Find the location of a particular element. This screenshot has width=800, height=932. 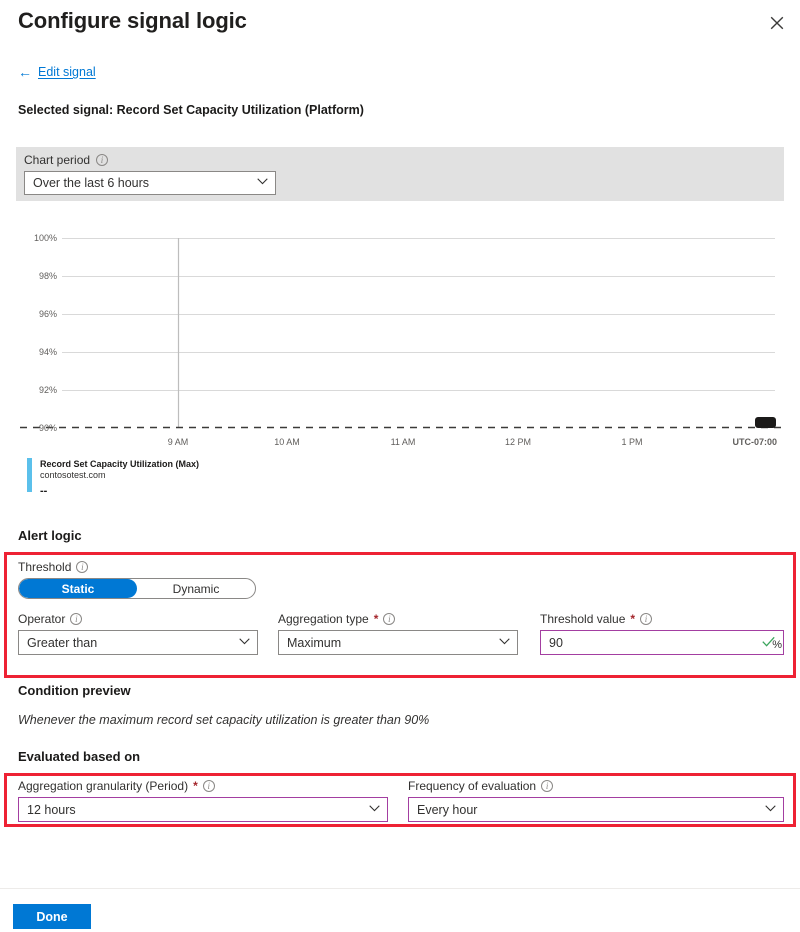

threshold-option-static: Static is located at coordinates (78, 588).